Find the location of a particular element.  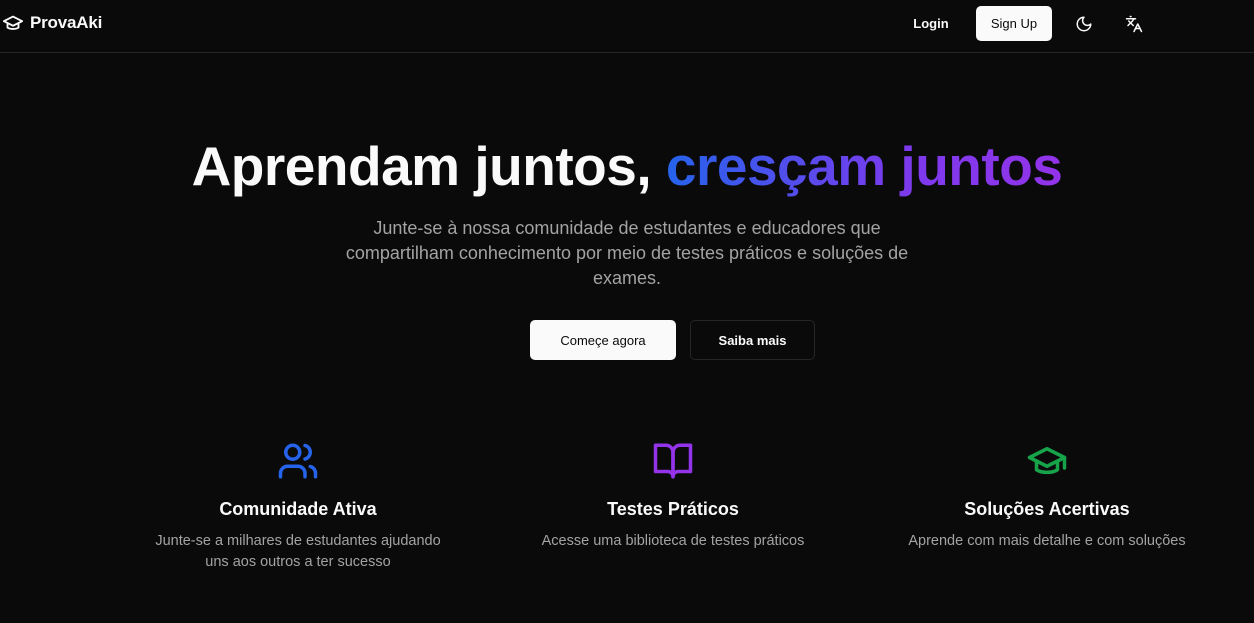

language-button is located at coordinates (1134, 24).